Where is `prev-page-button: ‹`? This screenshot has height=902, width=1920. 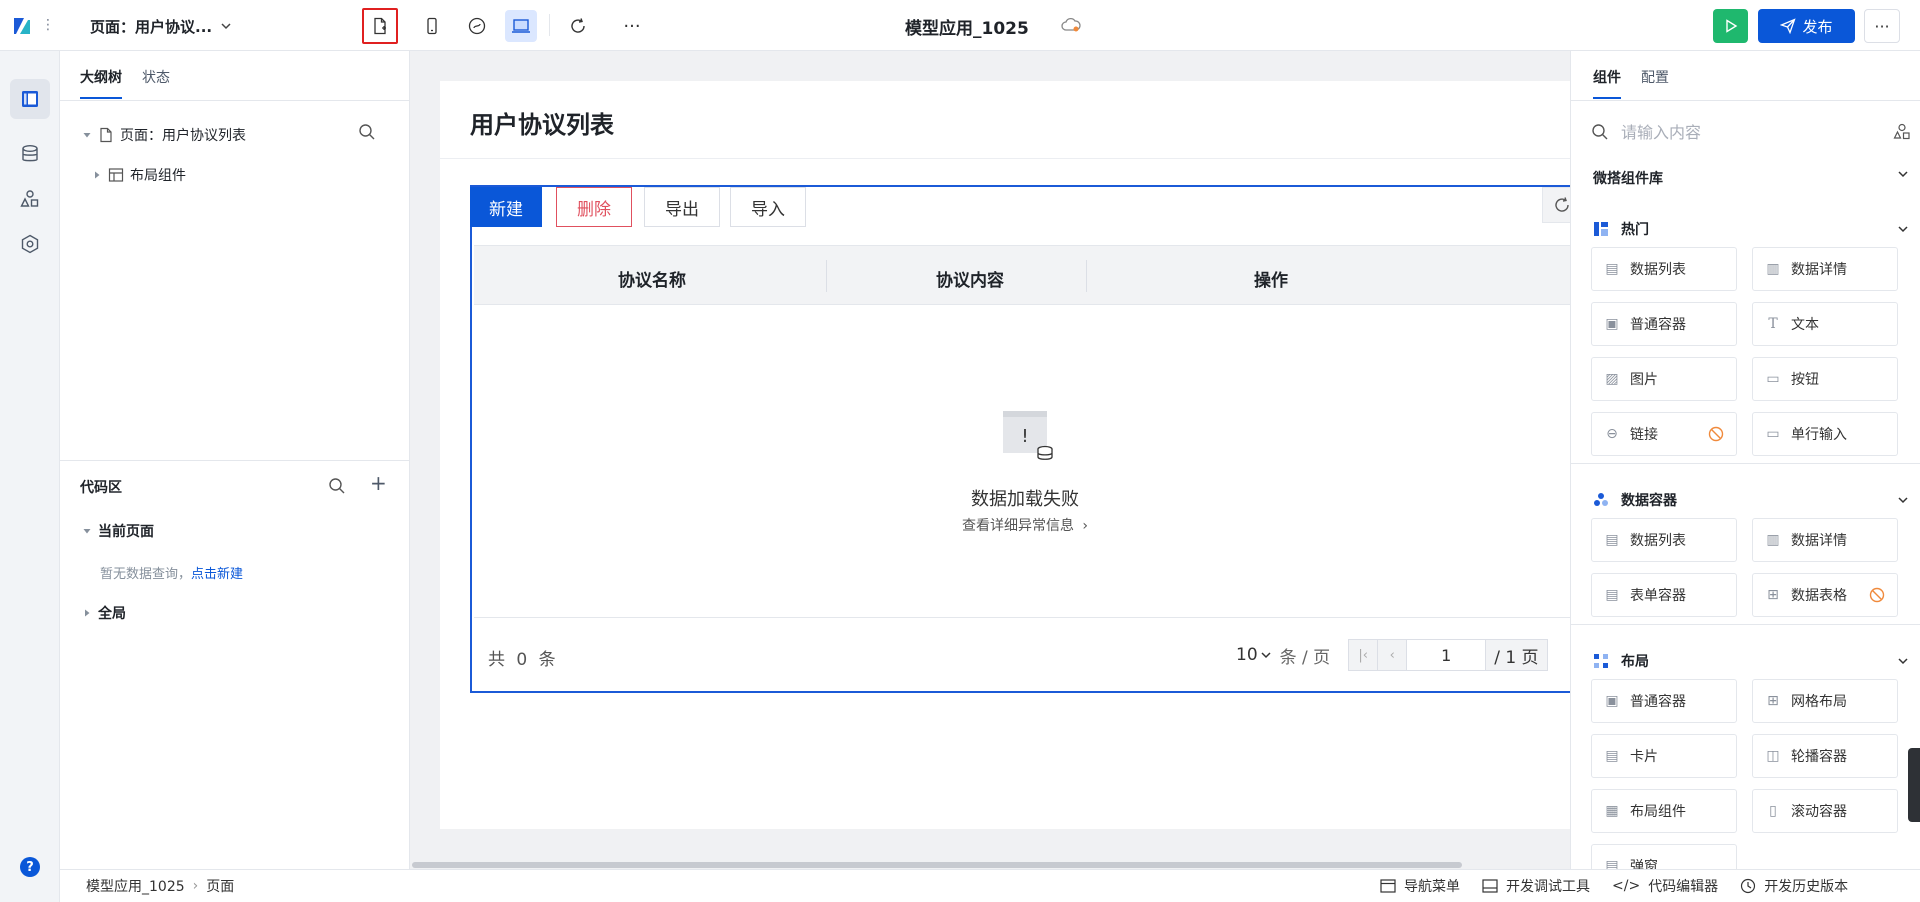
prev-page-button: ‹ is located at coordinates (1392, 655).